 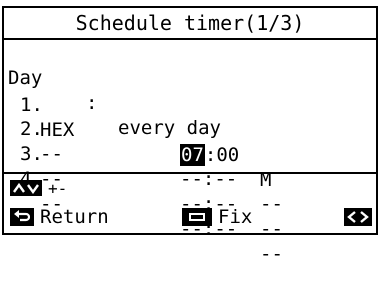 I want to click on return-arrow-glyph, so click(x=22, y=216).